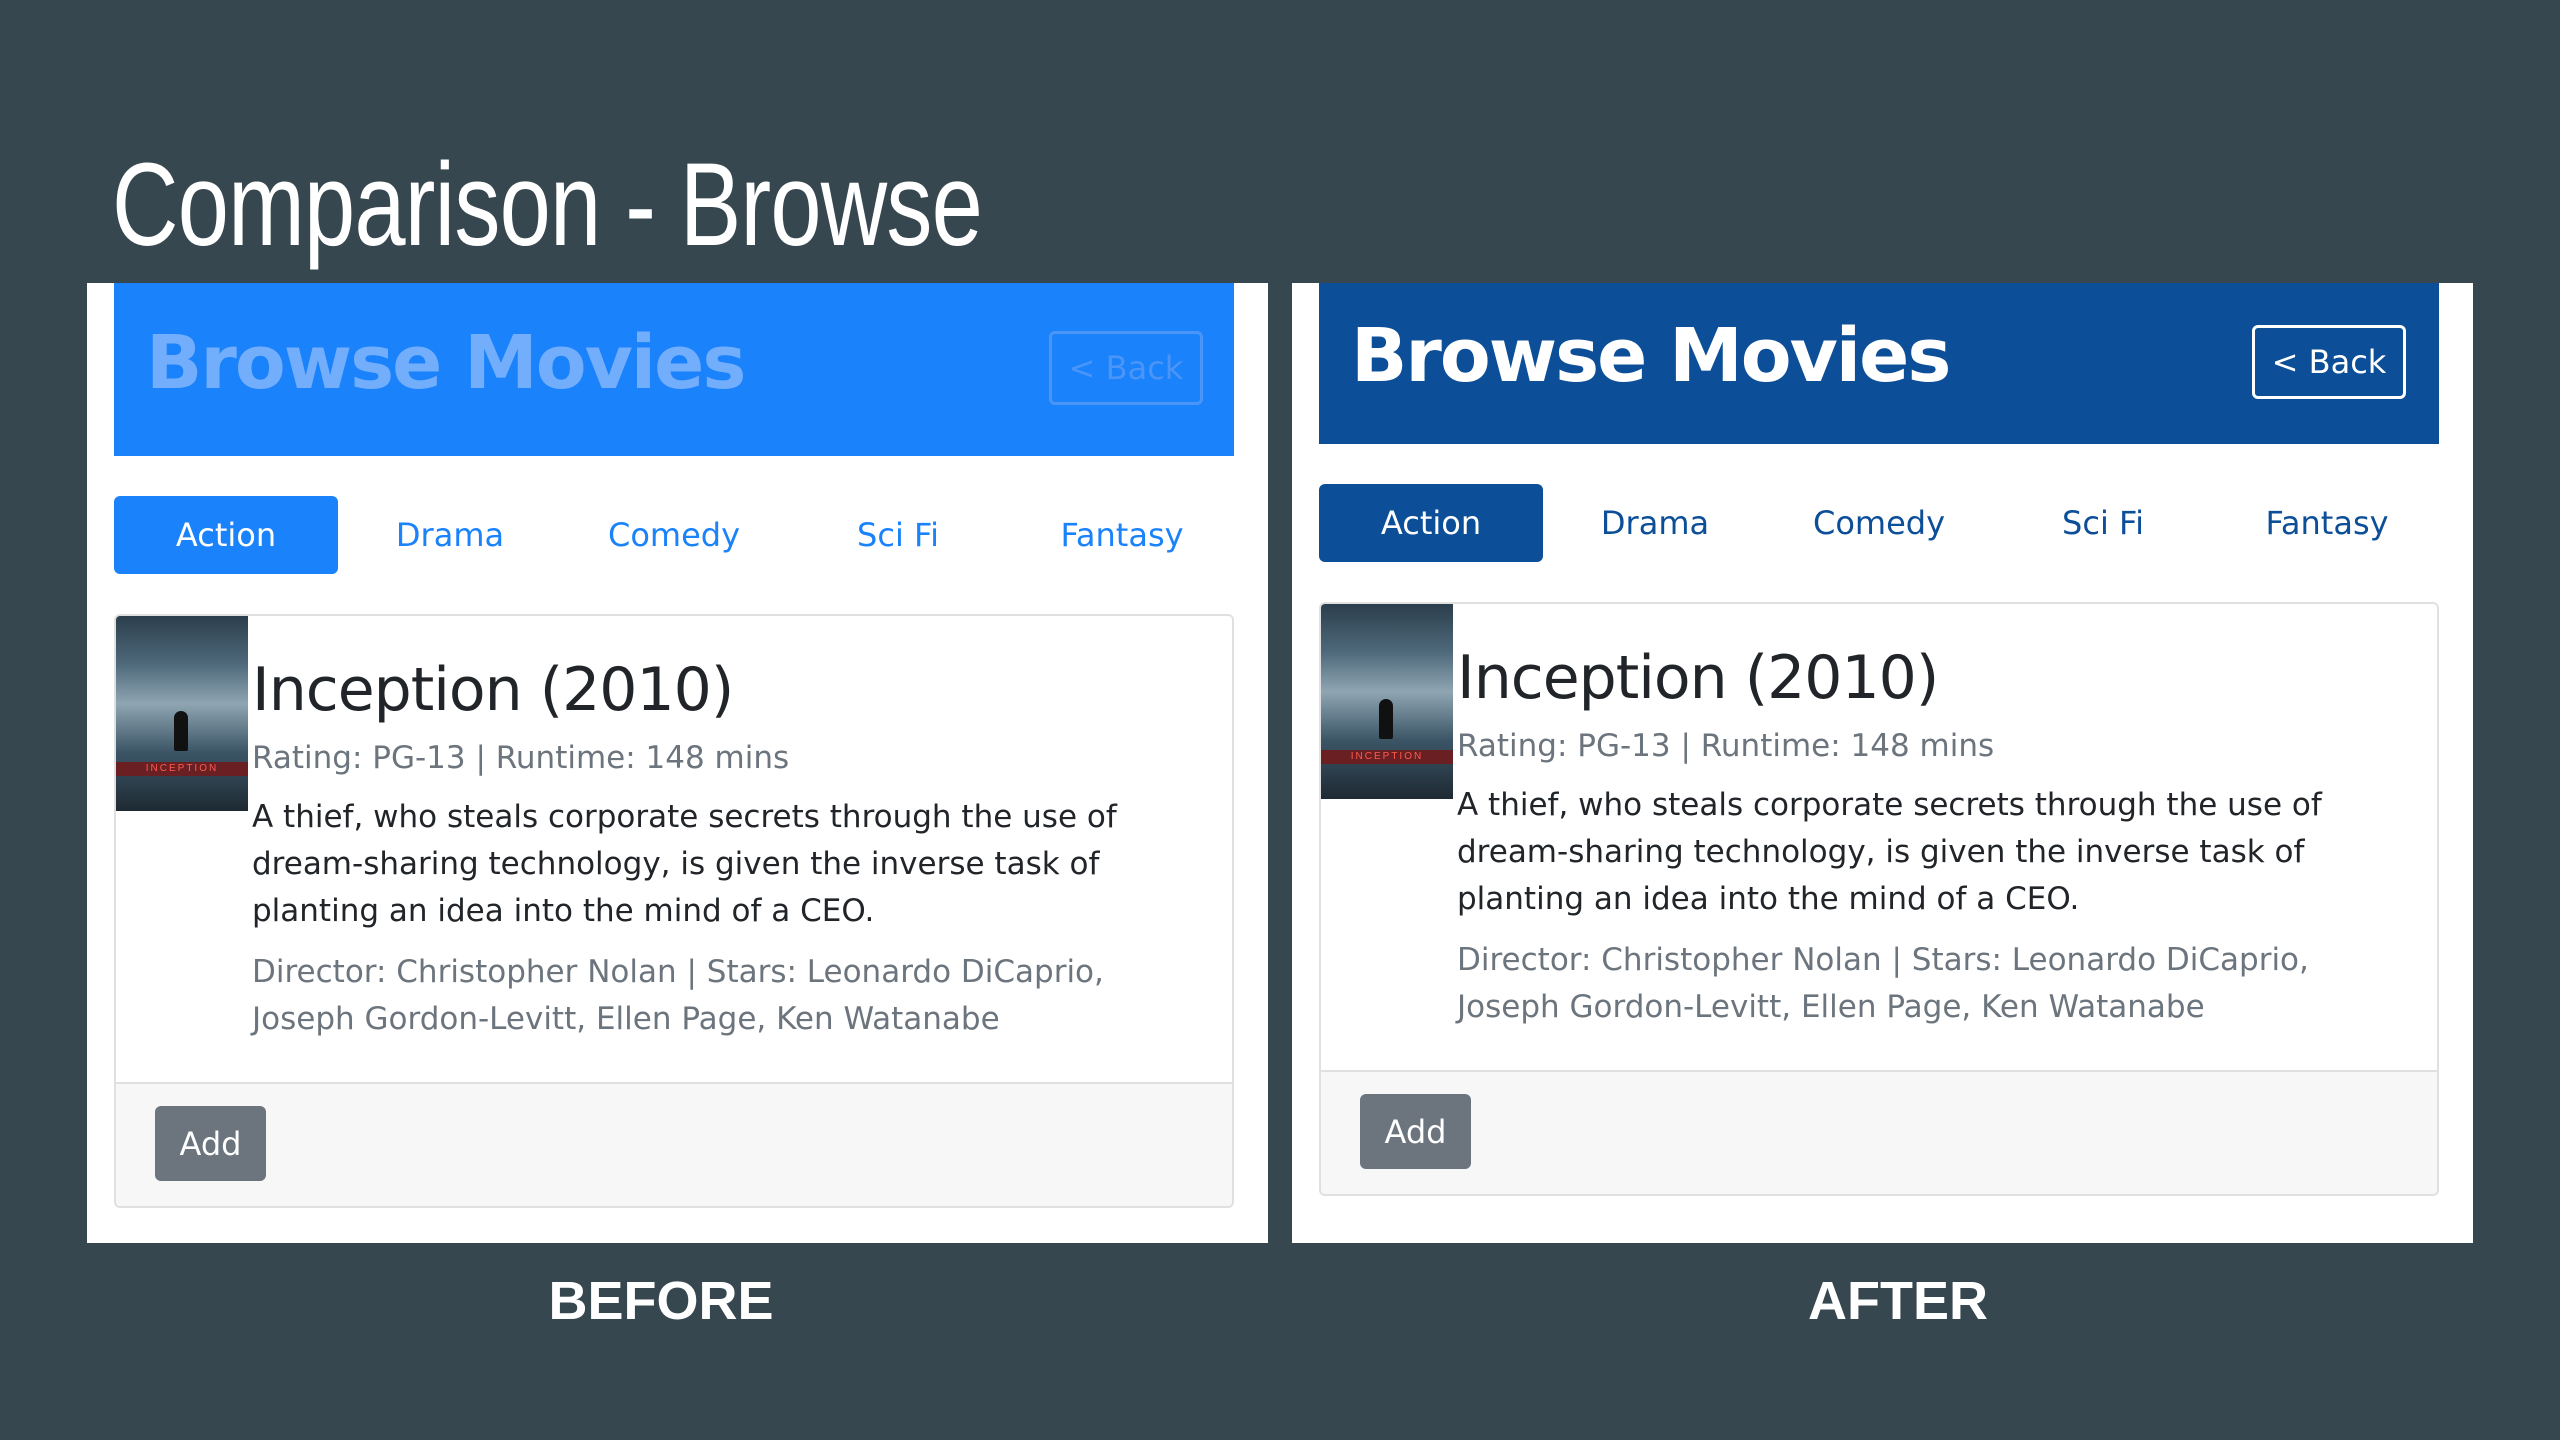  I want to click on after-caption: AFTER, so click(1898, 1301).